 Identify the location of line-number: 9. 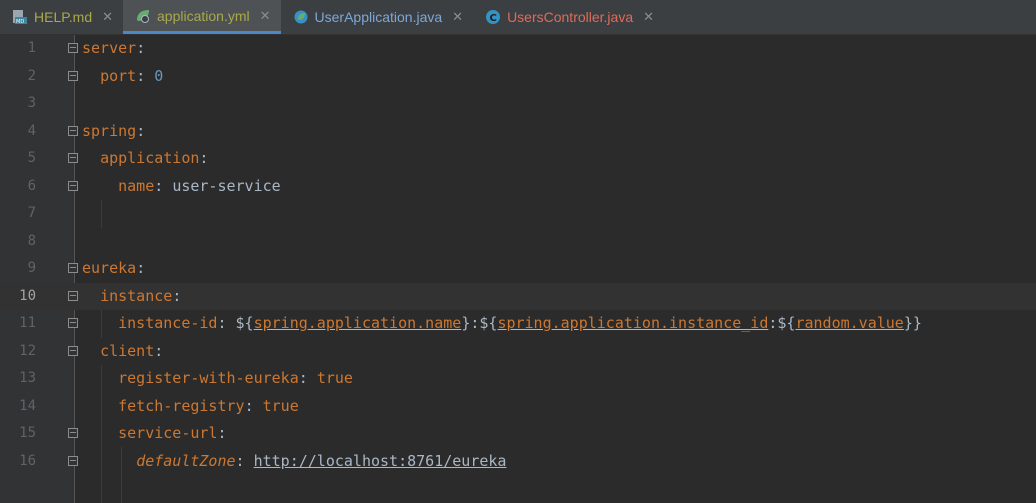
(31, 268).